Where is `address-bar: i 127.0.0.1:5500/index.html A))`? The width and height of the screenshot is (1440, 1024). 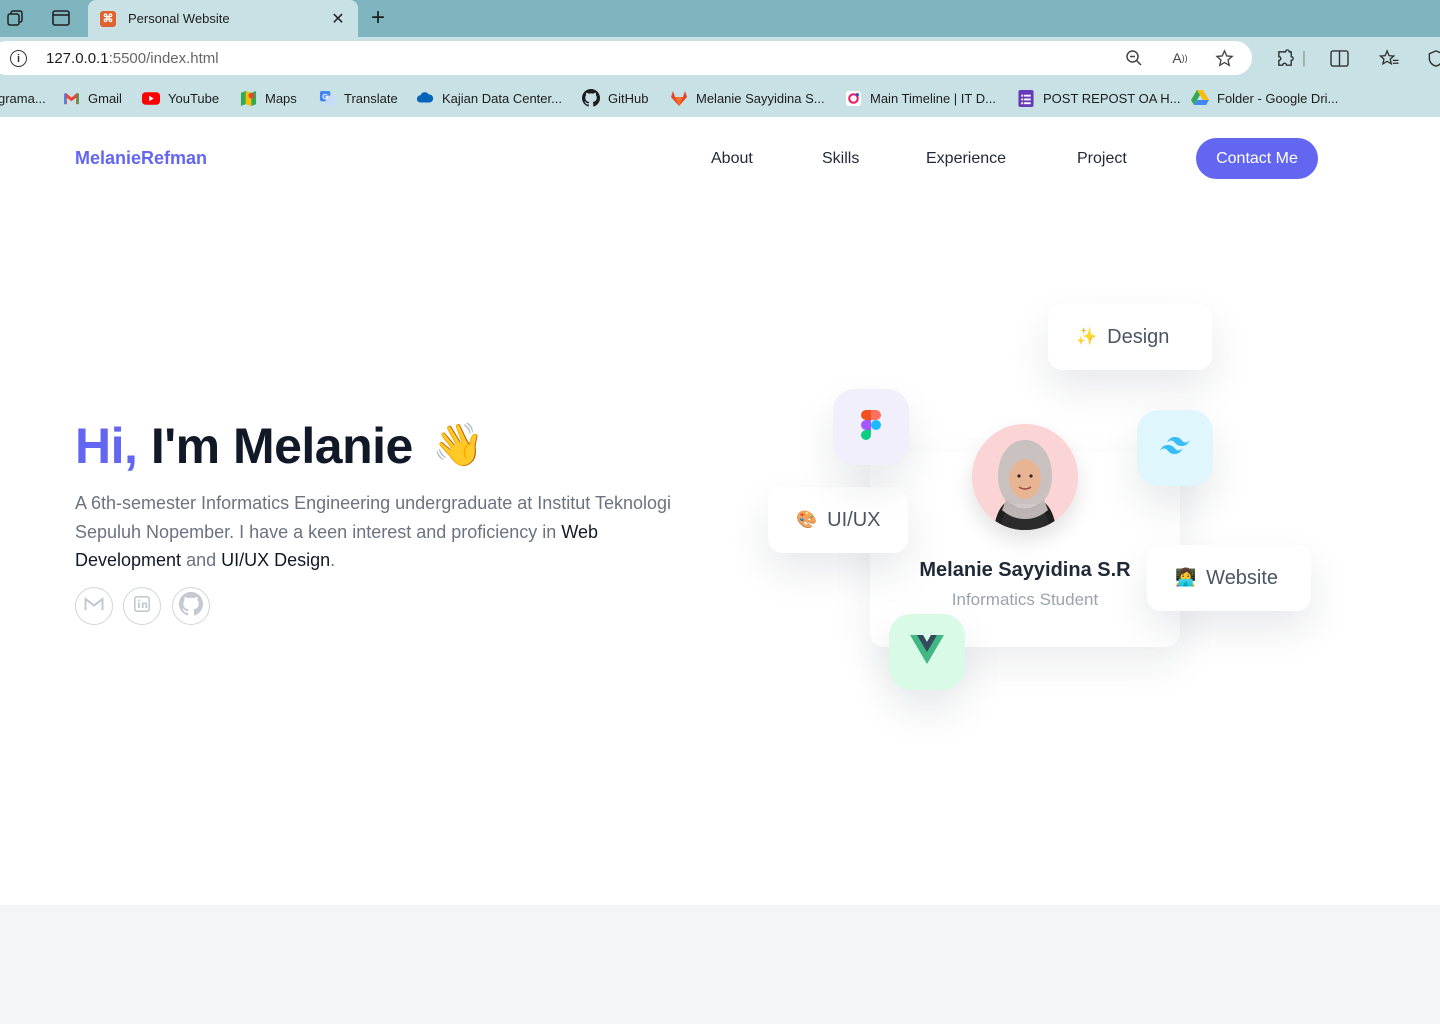 address-bar: i 127.0.0.1:5500/index.html A)) is located at coordinates (626, 58).